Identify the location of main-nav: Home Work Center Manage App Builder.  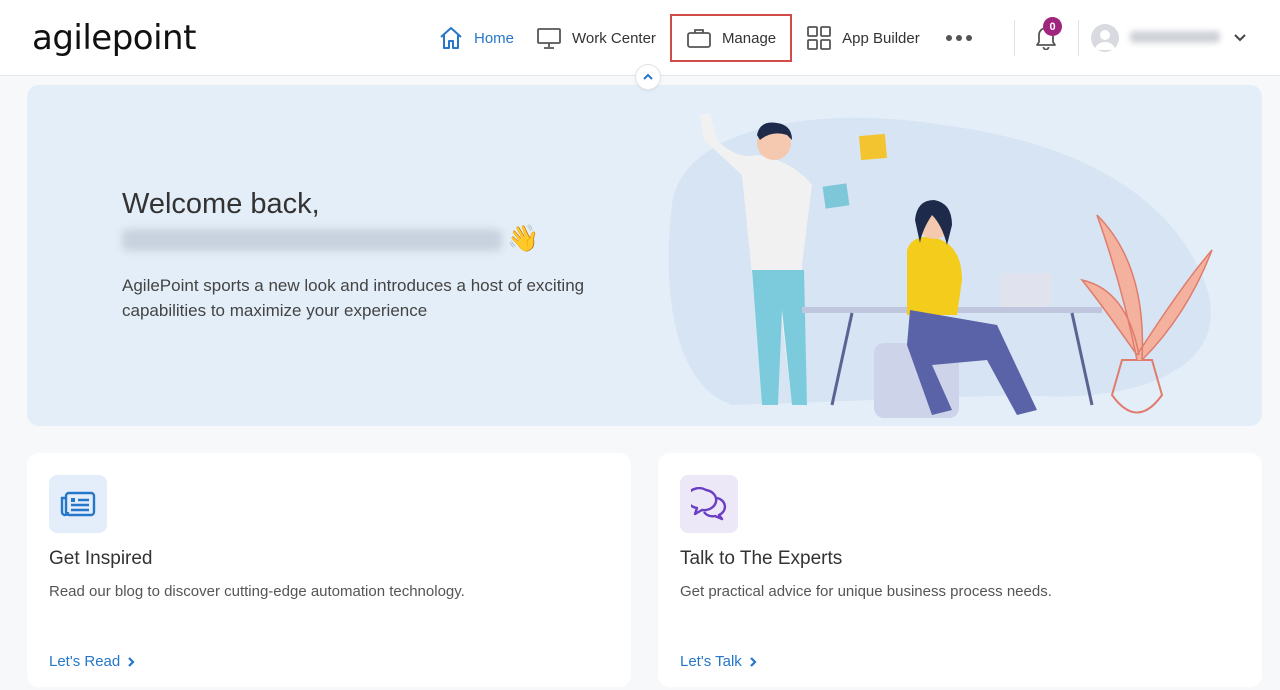
(707, 38).